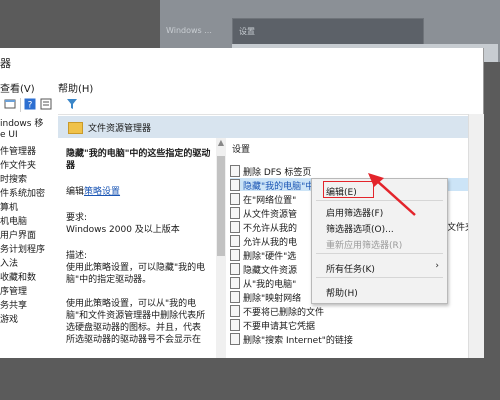 The height and width of the screenshot is (400, 500). I want to click on description-text: 使用此策略设置，可以隐藏"我的电, so click(136, 268).